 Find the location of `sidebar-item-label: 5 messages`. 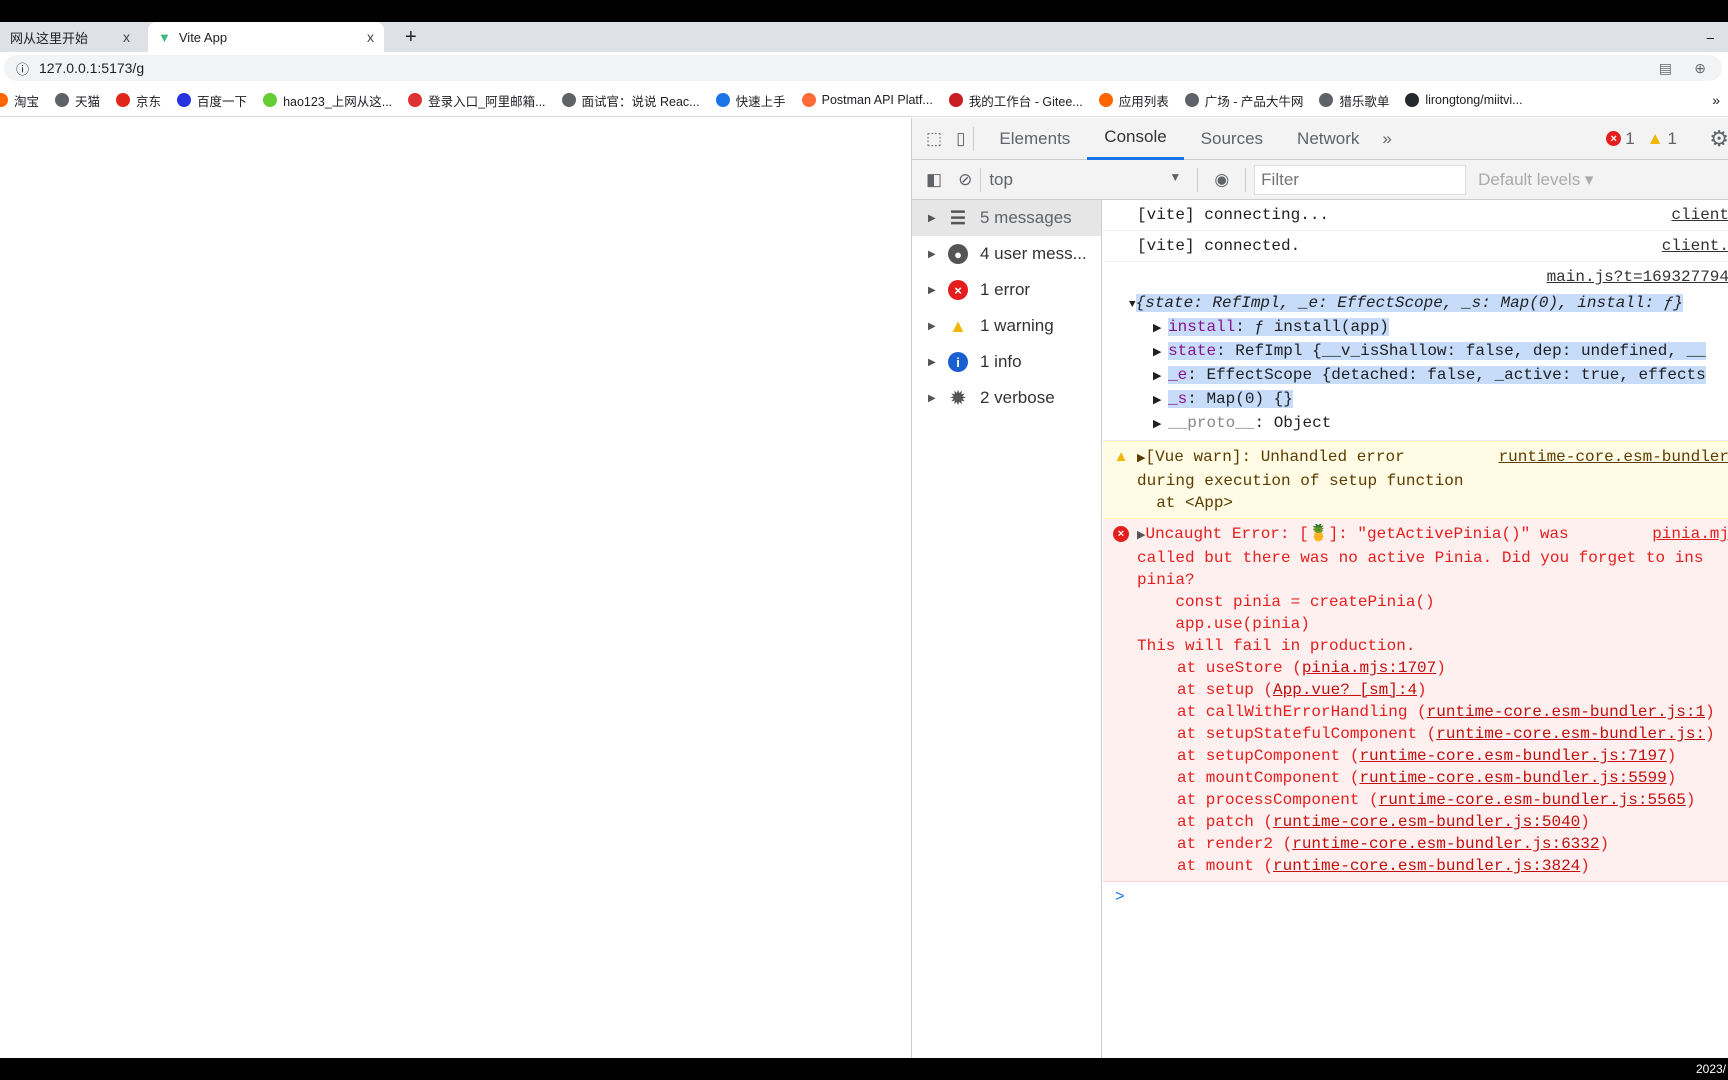

sidebar-item-label: 5 messages is located at coordinates (1026, 217).